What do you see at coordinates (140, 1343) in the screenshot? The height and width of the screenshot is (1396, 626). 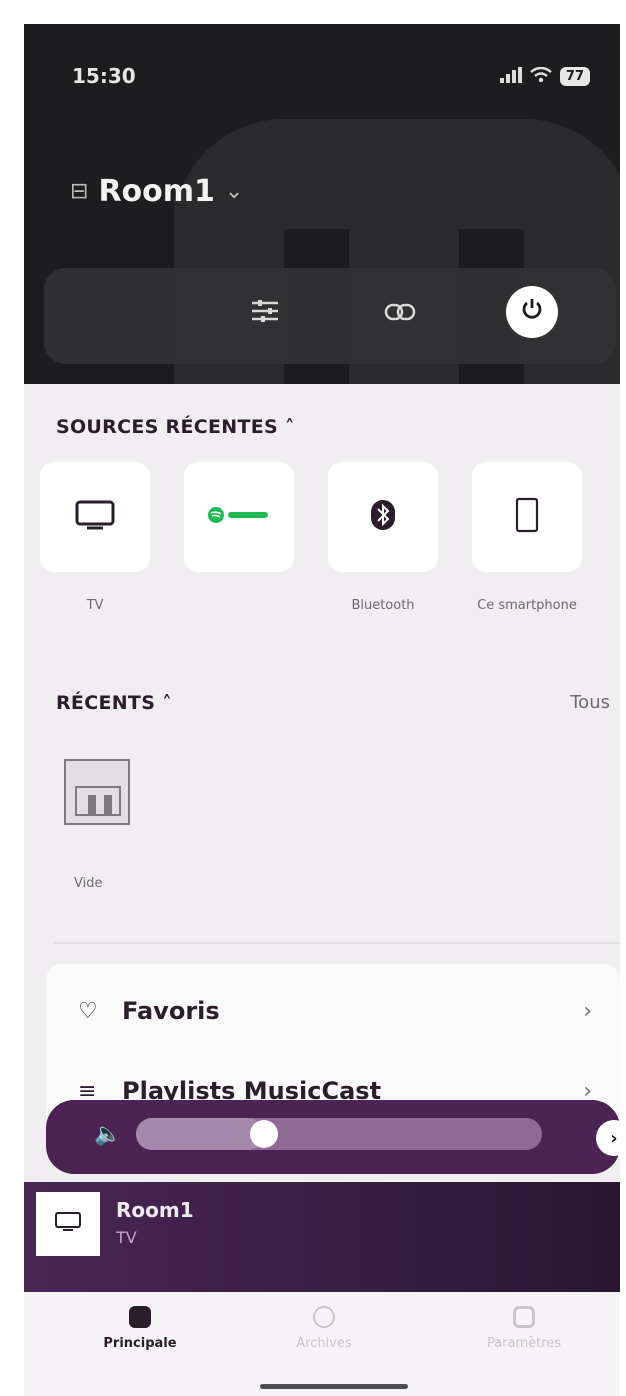 I see `tab-label-principale: Principale` at bounding box center [140, 1343].